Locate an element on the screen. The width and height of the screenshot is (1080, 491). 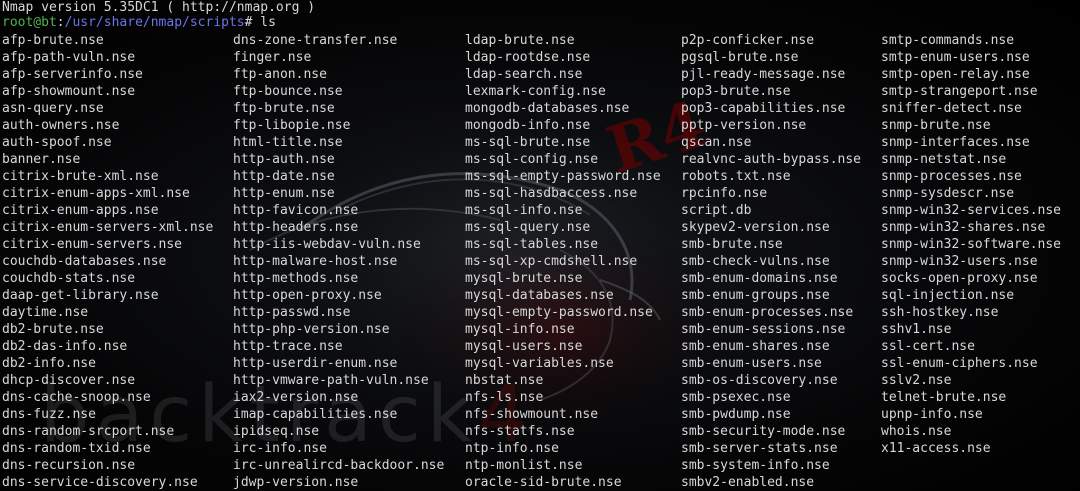
file-entry: mysql-empty-password.nse is located at coordinates (559, 312).